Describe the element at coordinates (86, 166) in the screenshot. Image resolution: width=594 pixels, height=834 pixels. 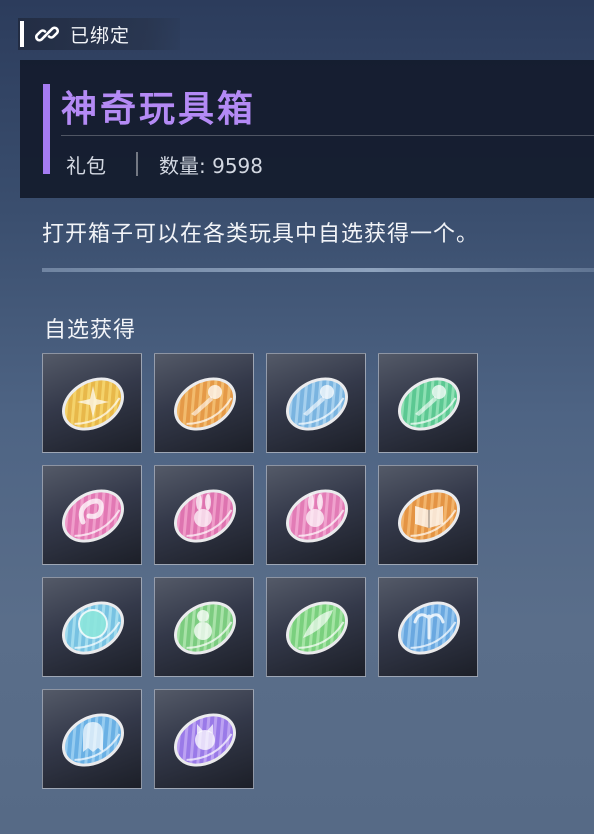
I see `item-type: 礼包` at that location.